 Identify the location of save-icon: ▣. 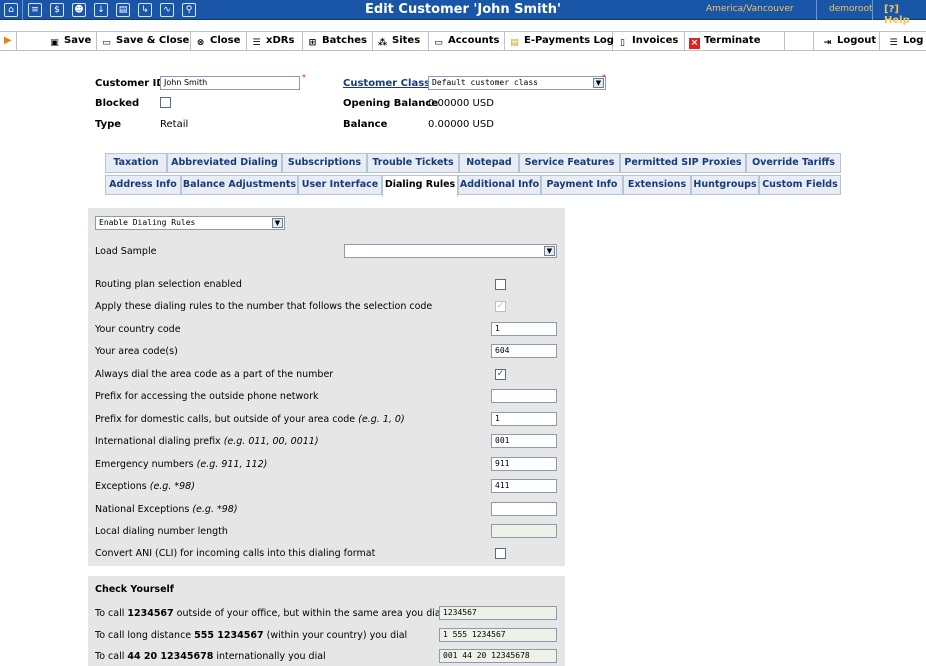
(54, 43).